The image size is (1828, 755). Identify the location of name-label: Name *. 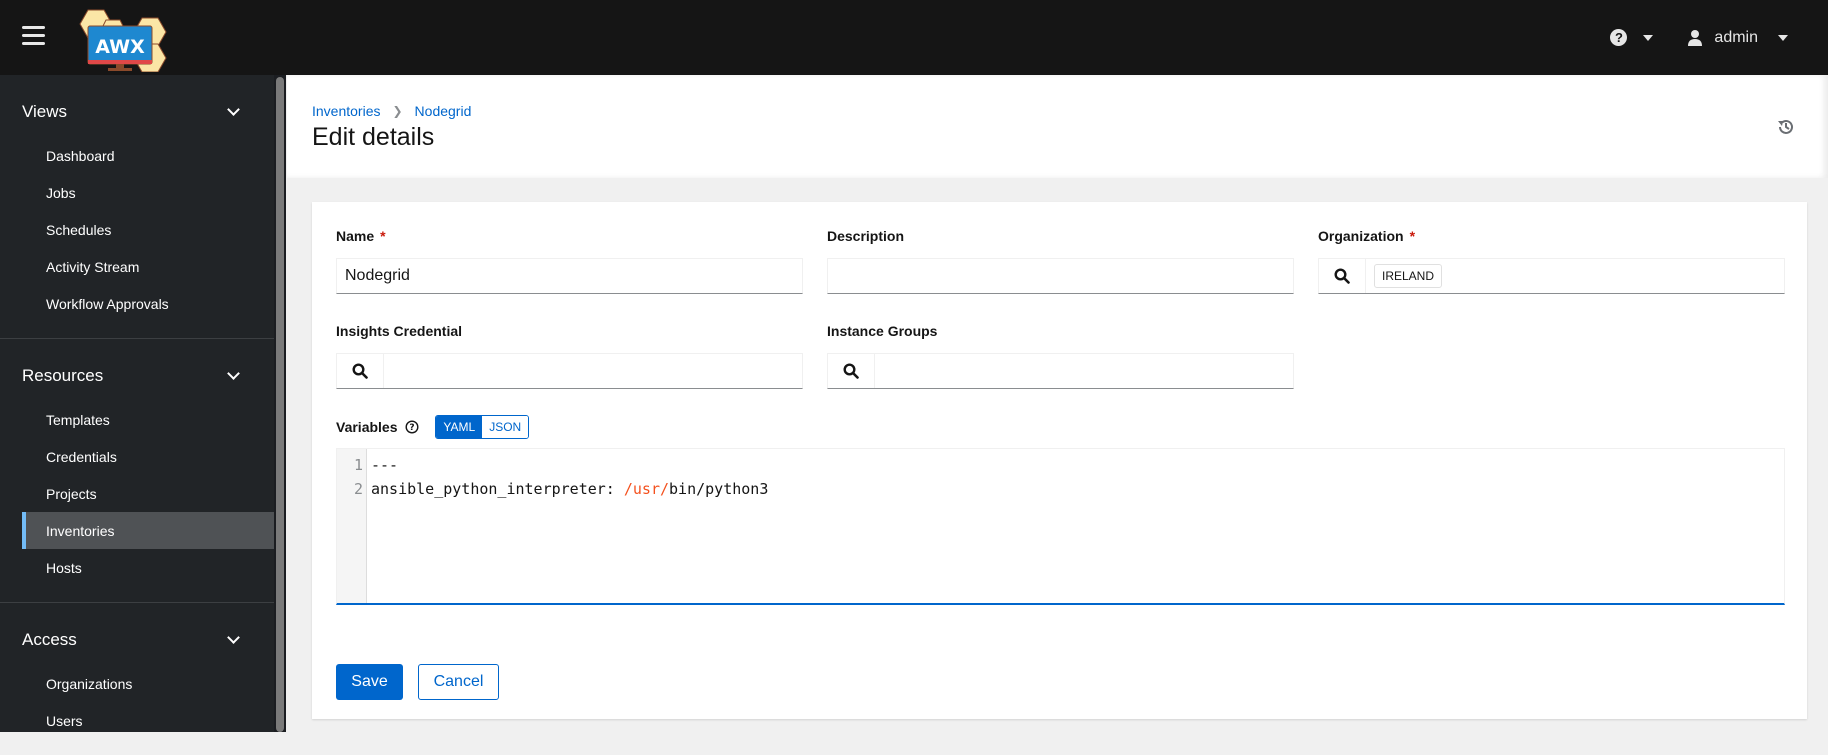
(361, 236).